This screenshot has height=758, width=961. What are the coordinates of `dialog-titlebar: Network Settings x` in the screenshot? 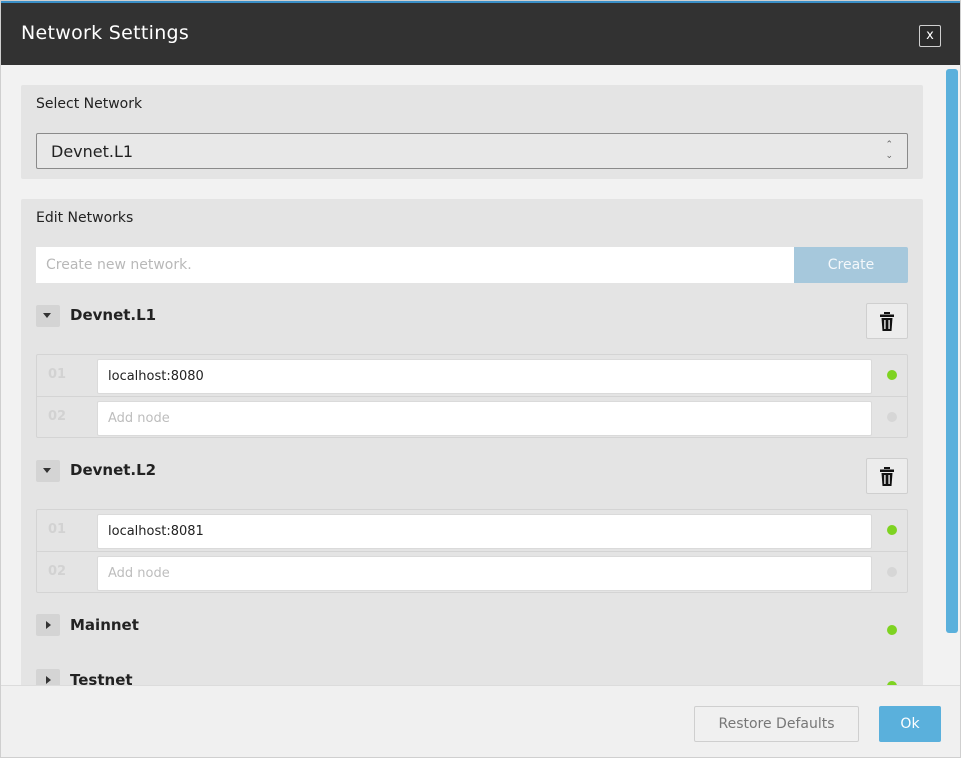 It's located at (480, 33).